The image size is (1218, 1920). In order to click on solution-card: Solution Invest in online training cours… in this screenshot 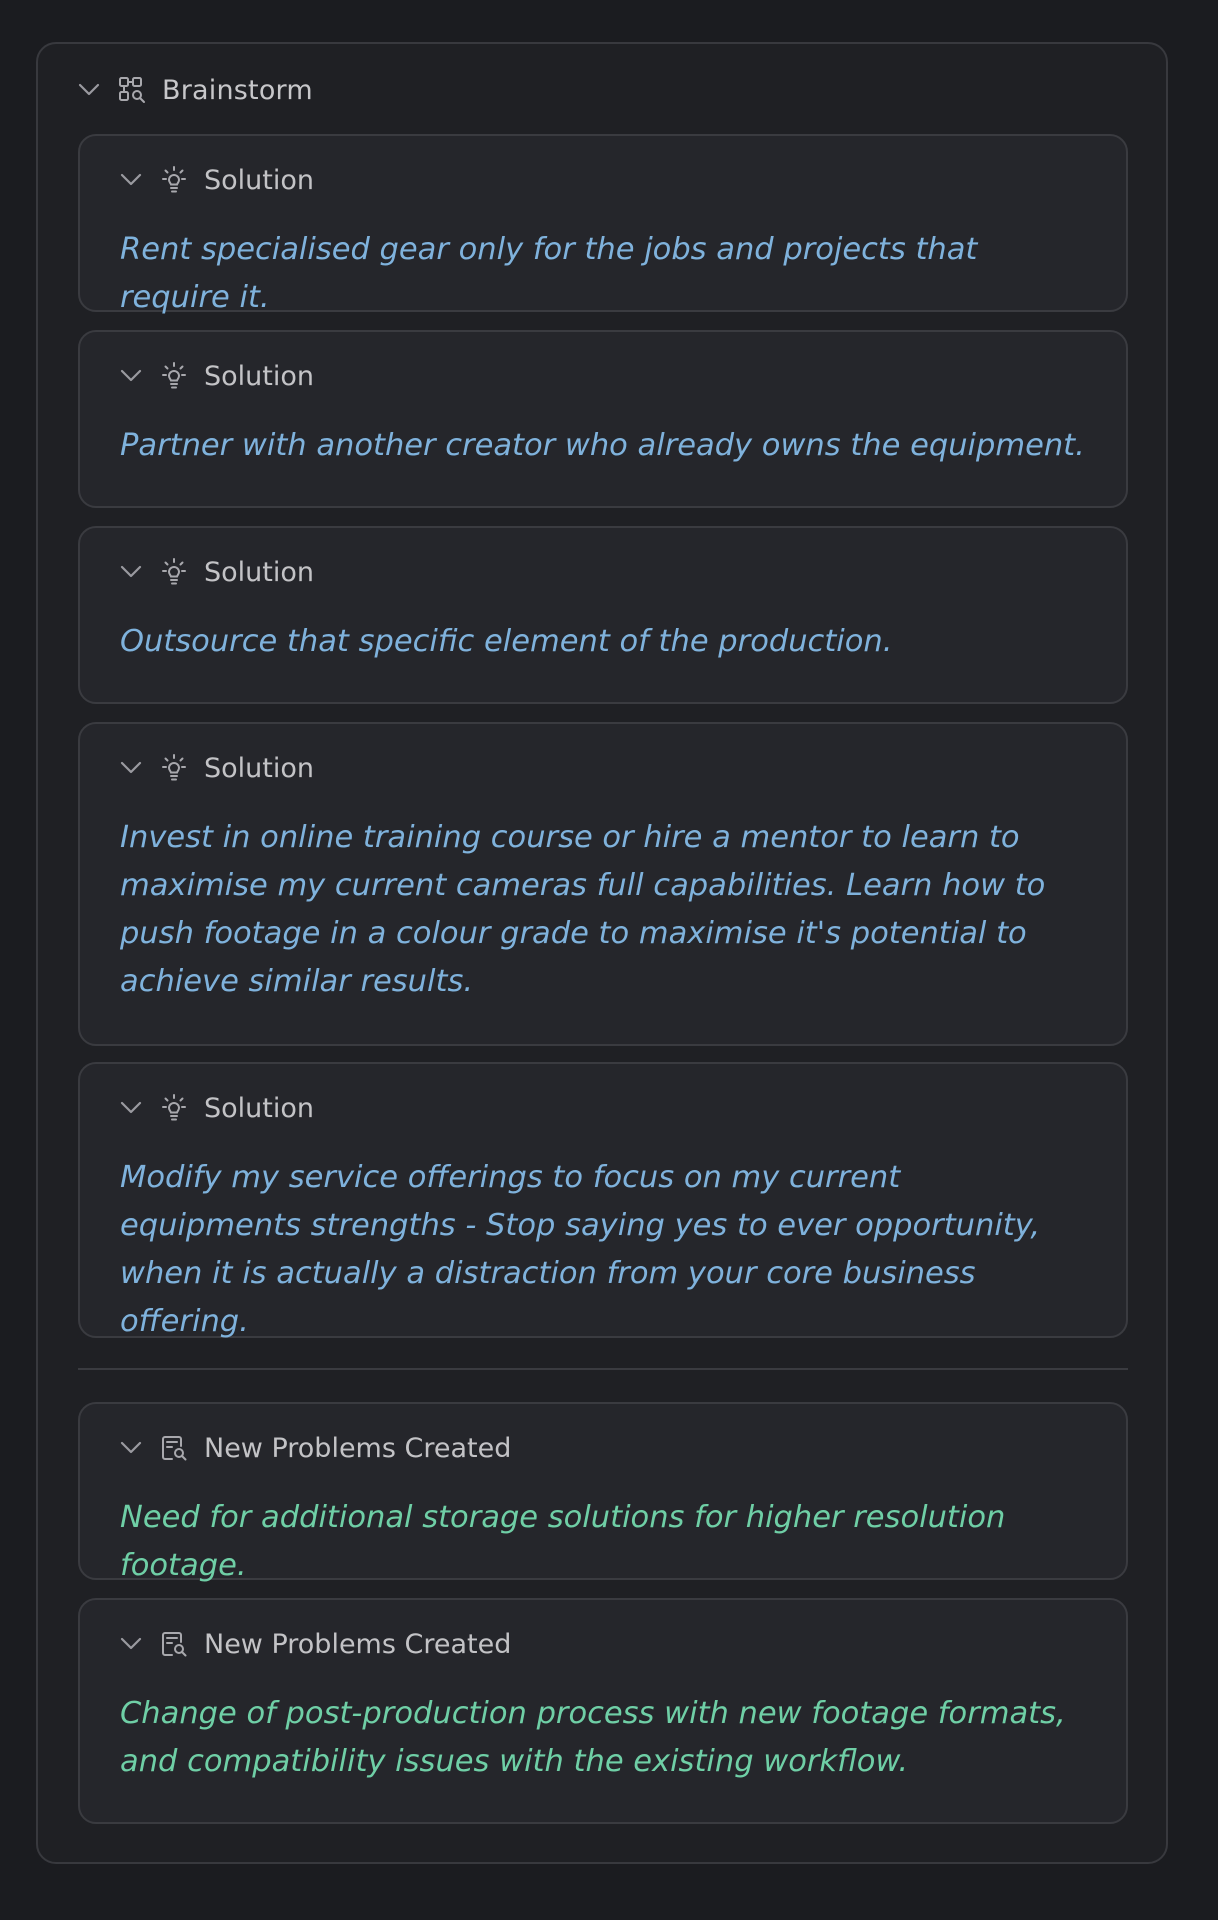, I will do `click(603, 884)`.